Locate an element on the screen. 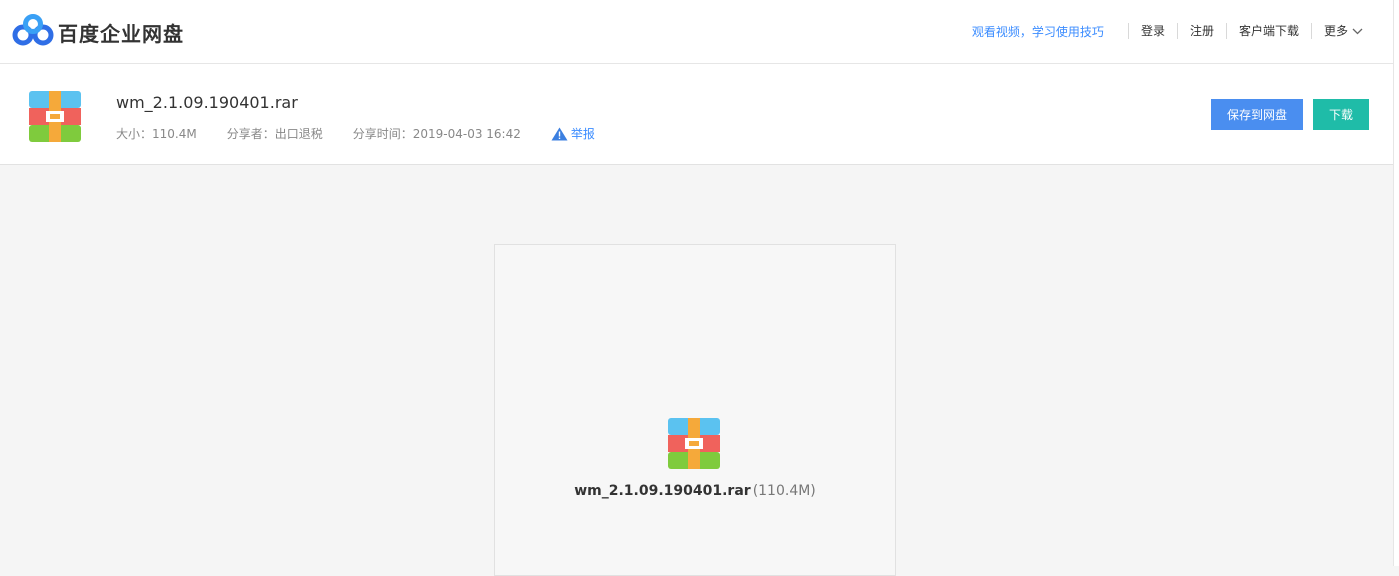 This screenshot has width=1399, height=576. more-menu: 更多 is located at coordinates (1351, 31).